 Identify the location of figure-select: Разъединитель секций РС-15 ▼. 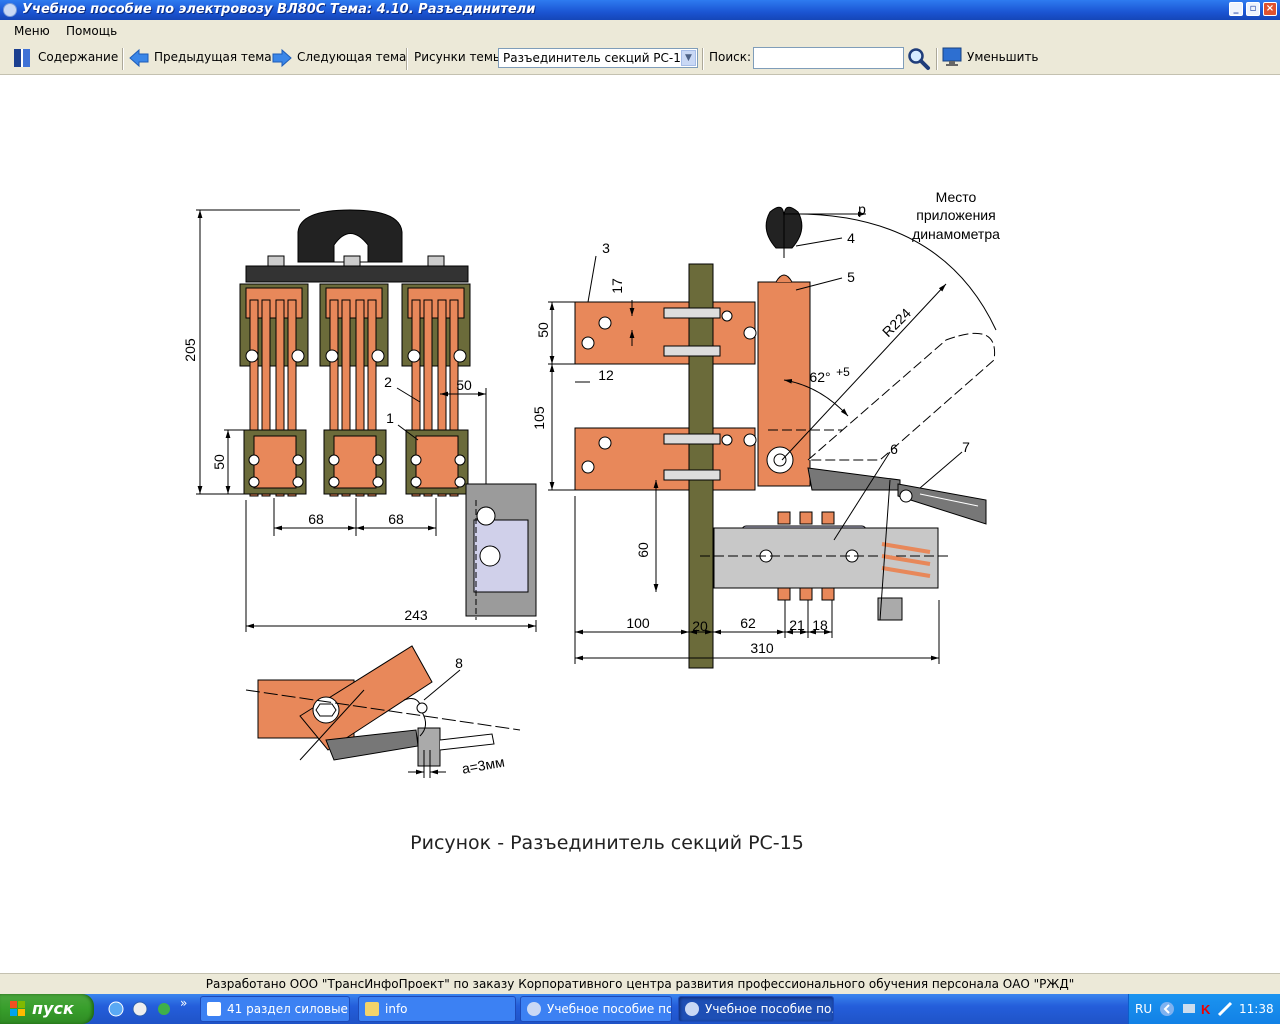
(598, 58).